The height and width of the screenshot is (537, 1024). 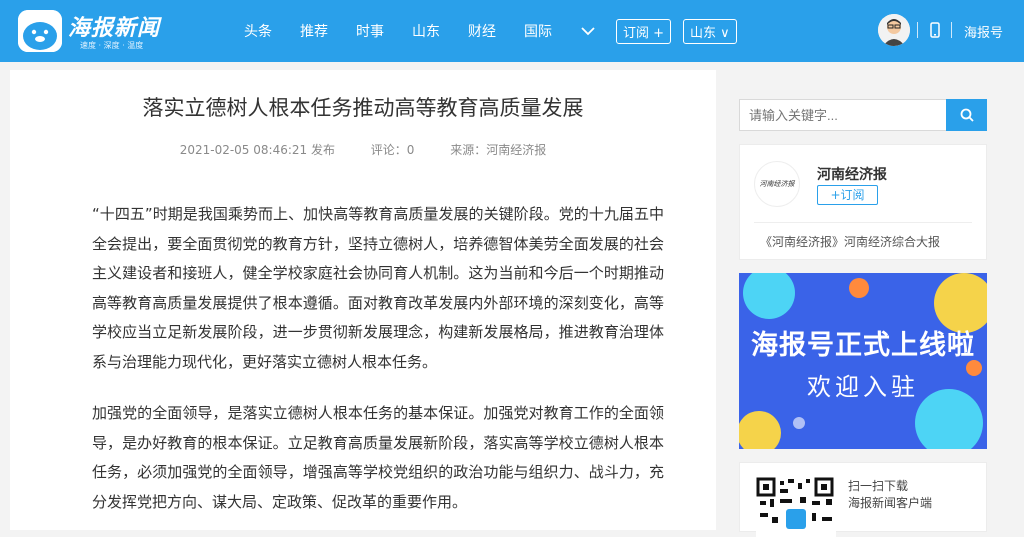 I want to click on search-input, so click(x=843, y=115).